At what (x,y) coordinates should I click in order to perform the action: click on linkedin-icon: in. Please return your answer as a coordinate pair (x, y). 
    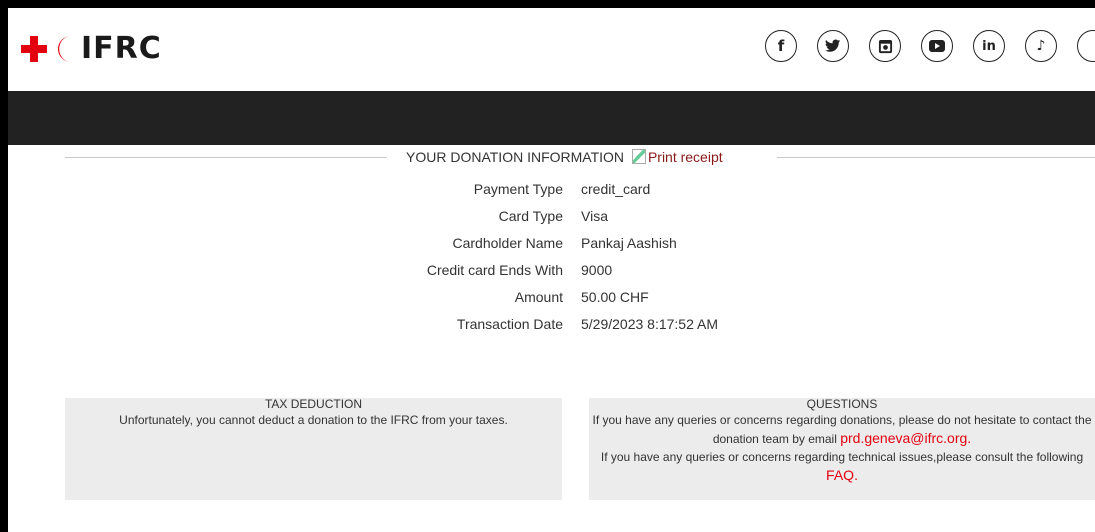
    Looking at the image, I should click on (989, 46).